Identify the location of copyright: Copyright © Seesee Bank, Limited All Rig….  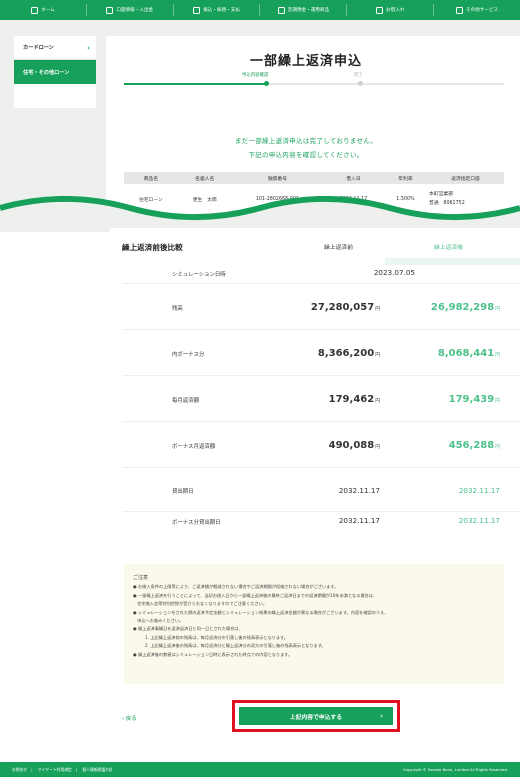
(455, 769).